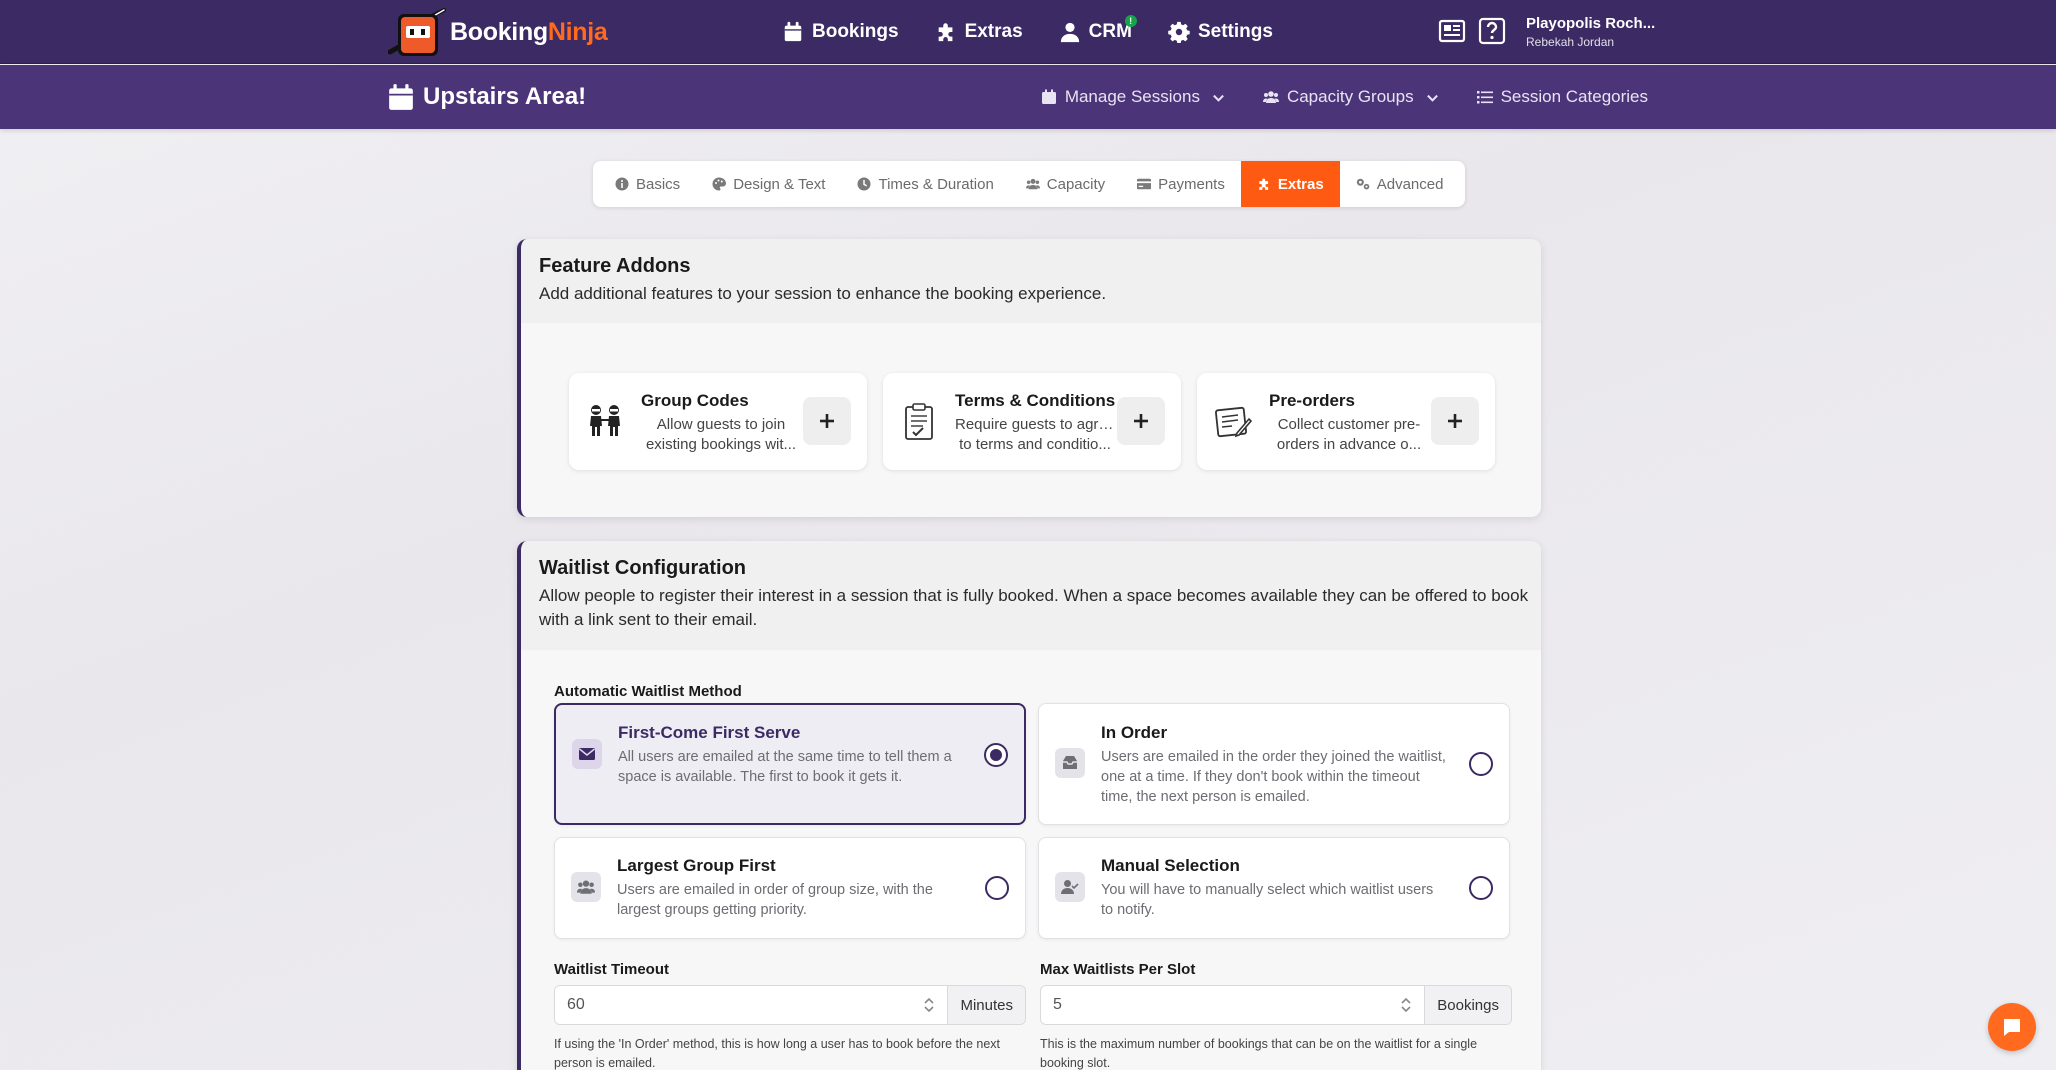 The image size is (2056, 1070). I want to click on crm-notification-badge: !, so click(1130, 21).